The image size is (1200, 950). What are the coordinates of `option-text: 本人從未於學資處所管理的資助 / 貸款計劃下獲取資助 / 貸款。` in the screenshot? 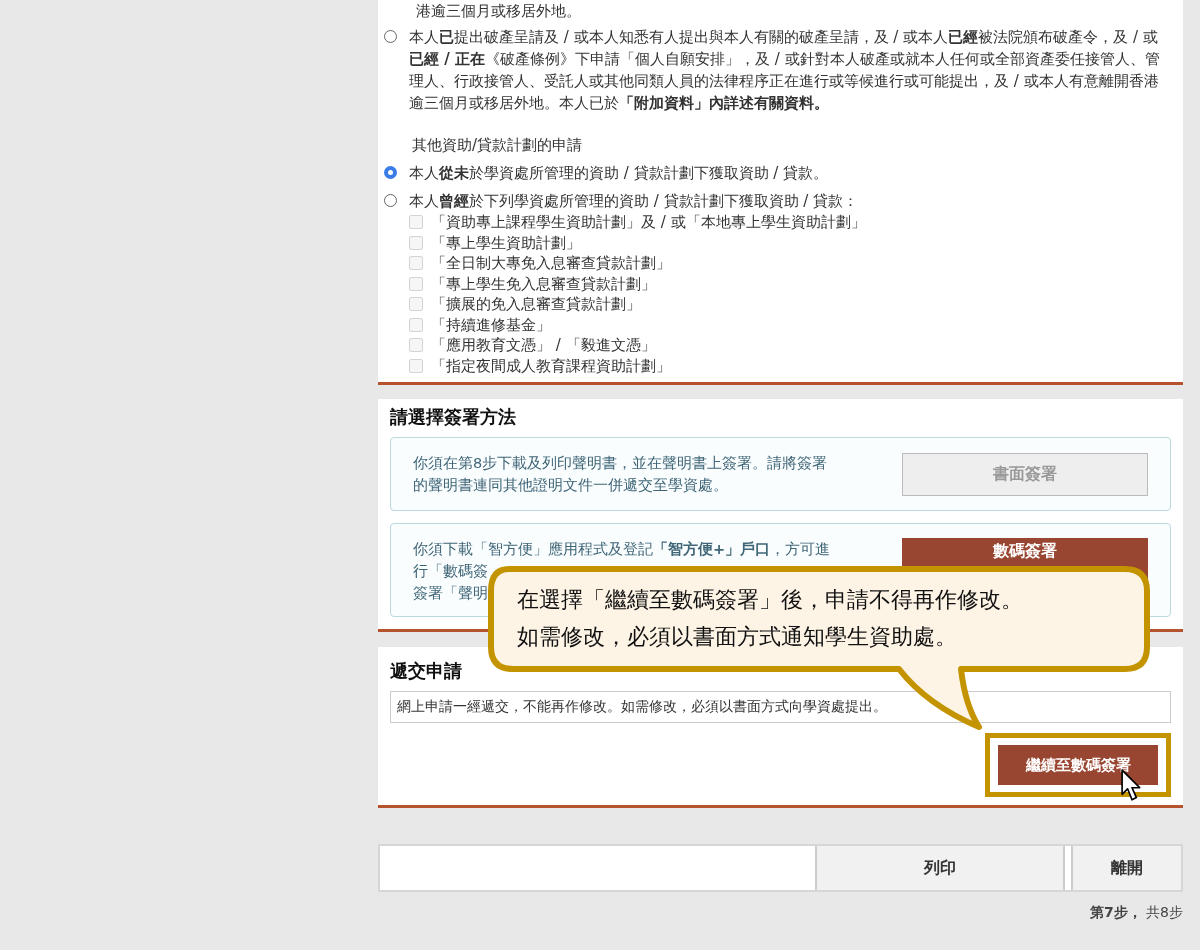 It's located at (619, 173).